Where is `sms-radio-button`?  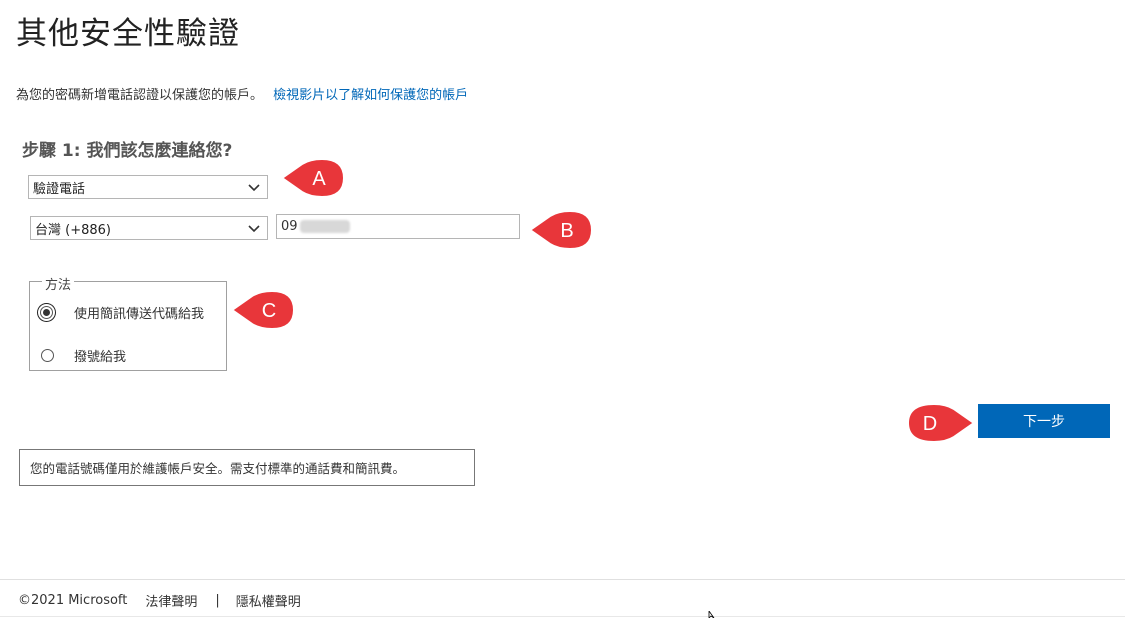
sms-radio-button is located at coordinates (46, 312).